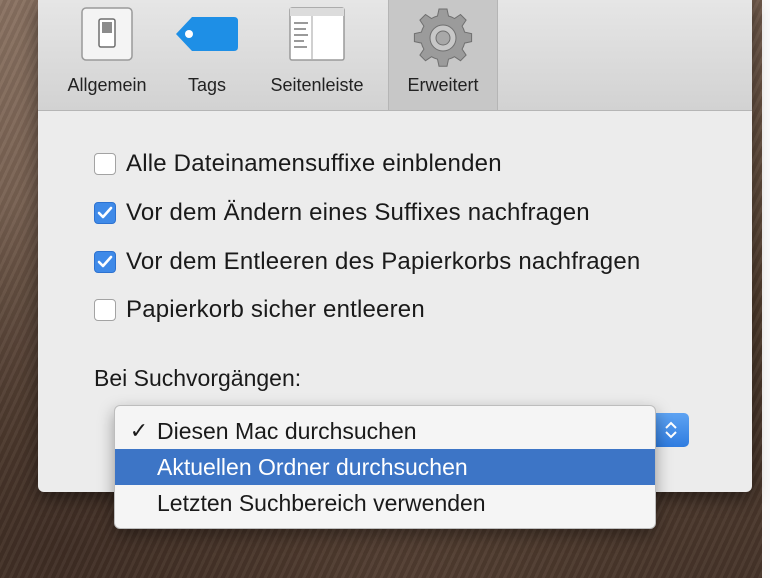 This screenshot has width=770, height=578. Describe the element at coordinates (207, 36) in the screenshot. I see `tag-icon` at that location.